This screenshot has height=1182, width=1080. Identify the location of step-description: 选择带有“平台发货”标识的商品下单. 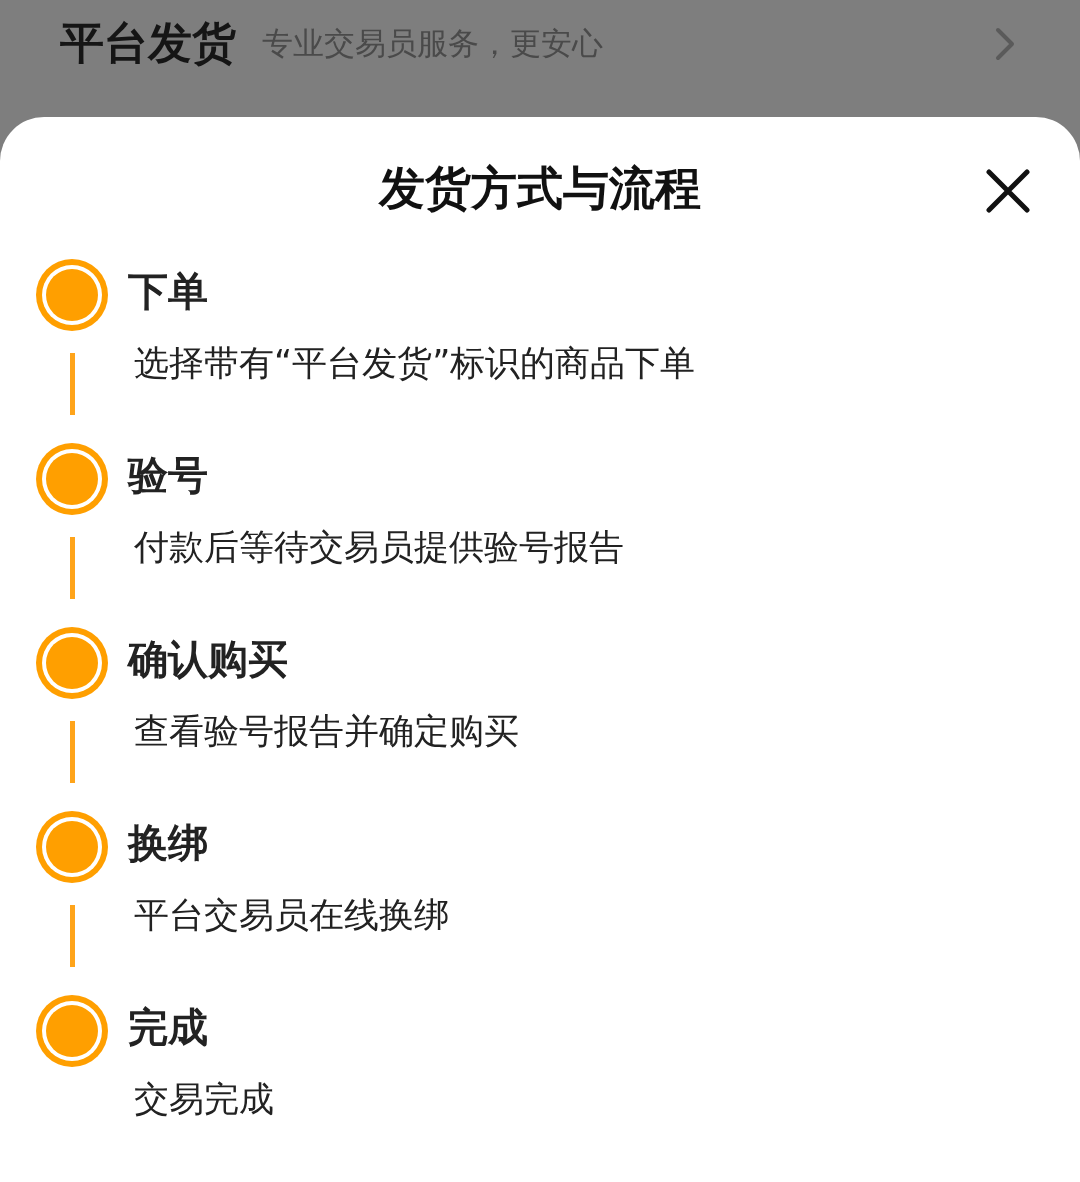
(415, 363).